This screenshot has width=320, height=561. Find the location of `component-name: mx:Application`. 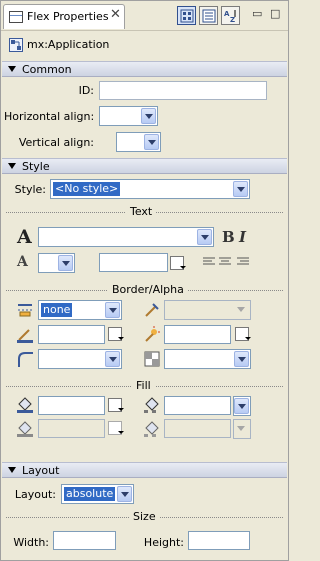

component-name: mx:Application is located at coordinates (68, 44).